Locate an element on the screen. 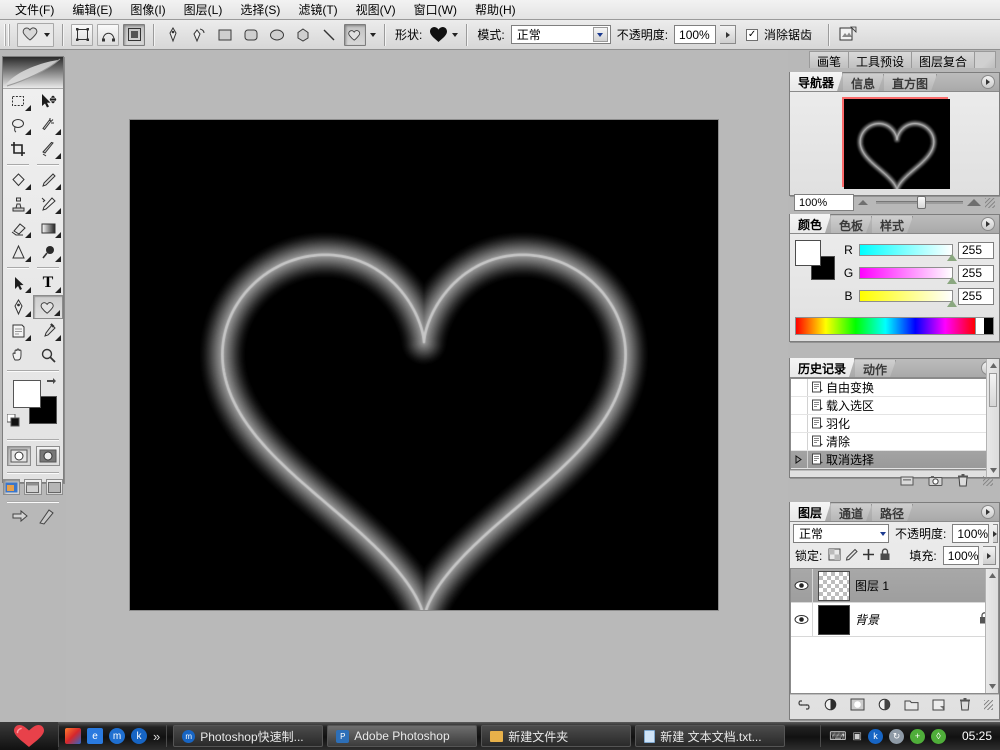  quick-mask-mode-button is located at coordinates (47, 456).